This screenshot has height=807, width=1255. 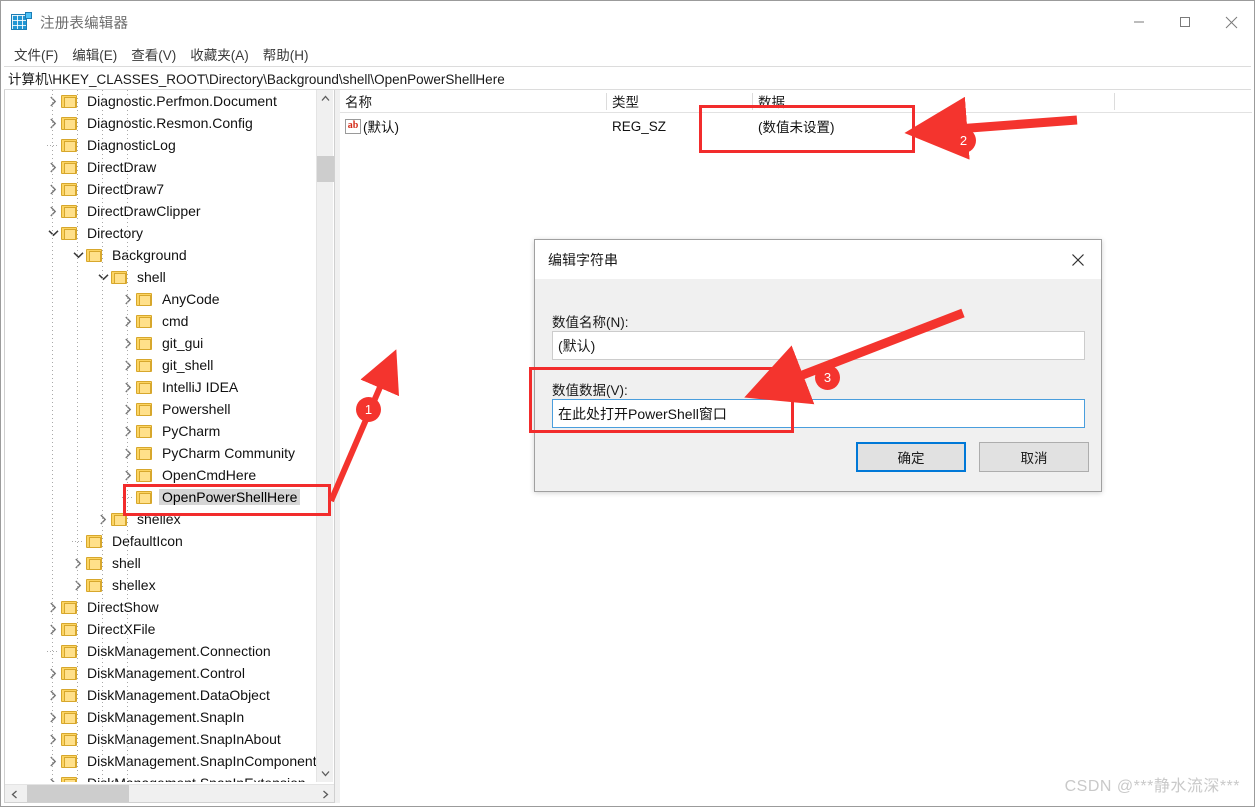 I want to click on tree-item-label: OpenCmdHere, so click(x=209, y=475).